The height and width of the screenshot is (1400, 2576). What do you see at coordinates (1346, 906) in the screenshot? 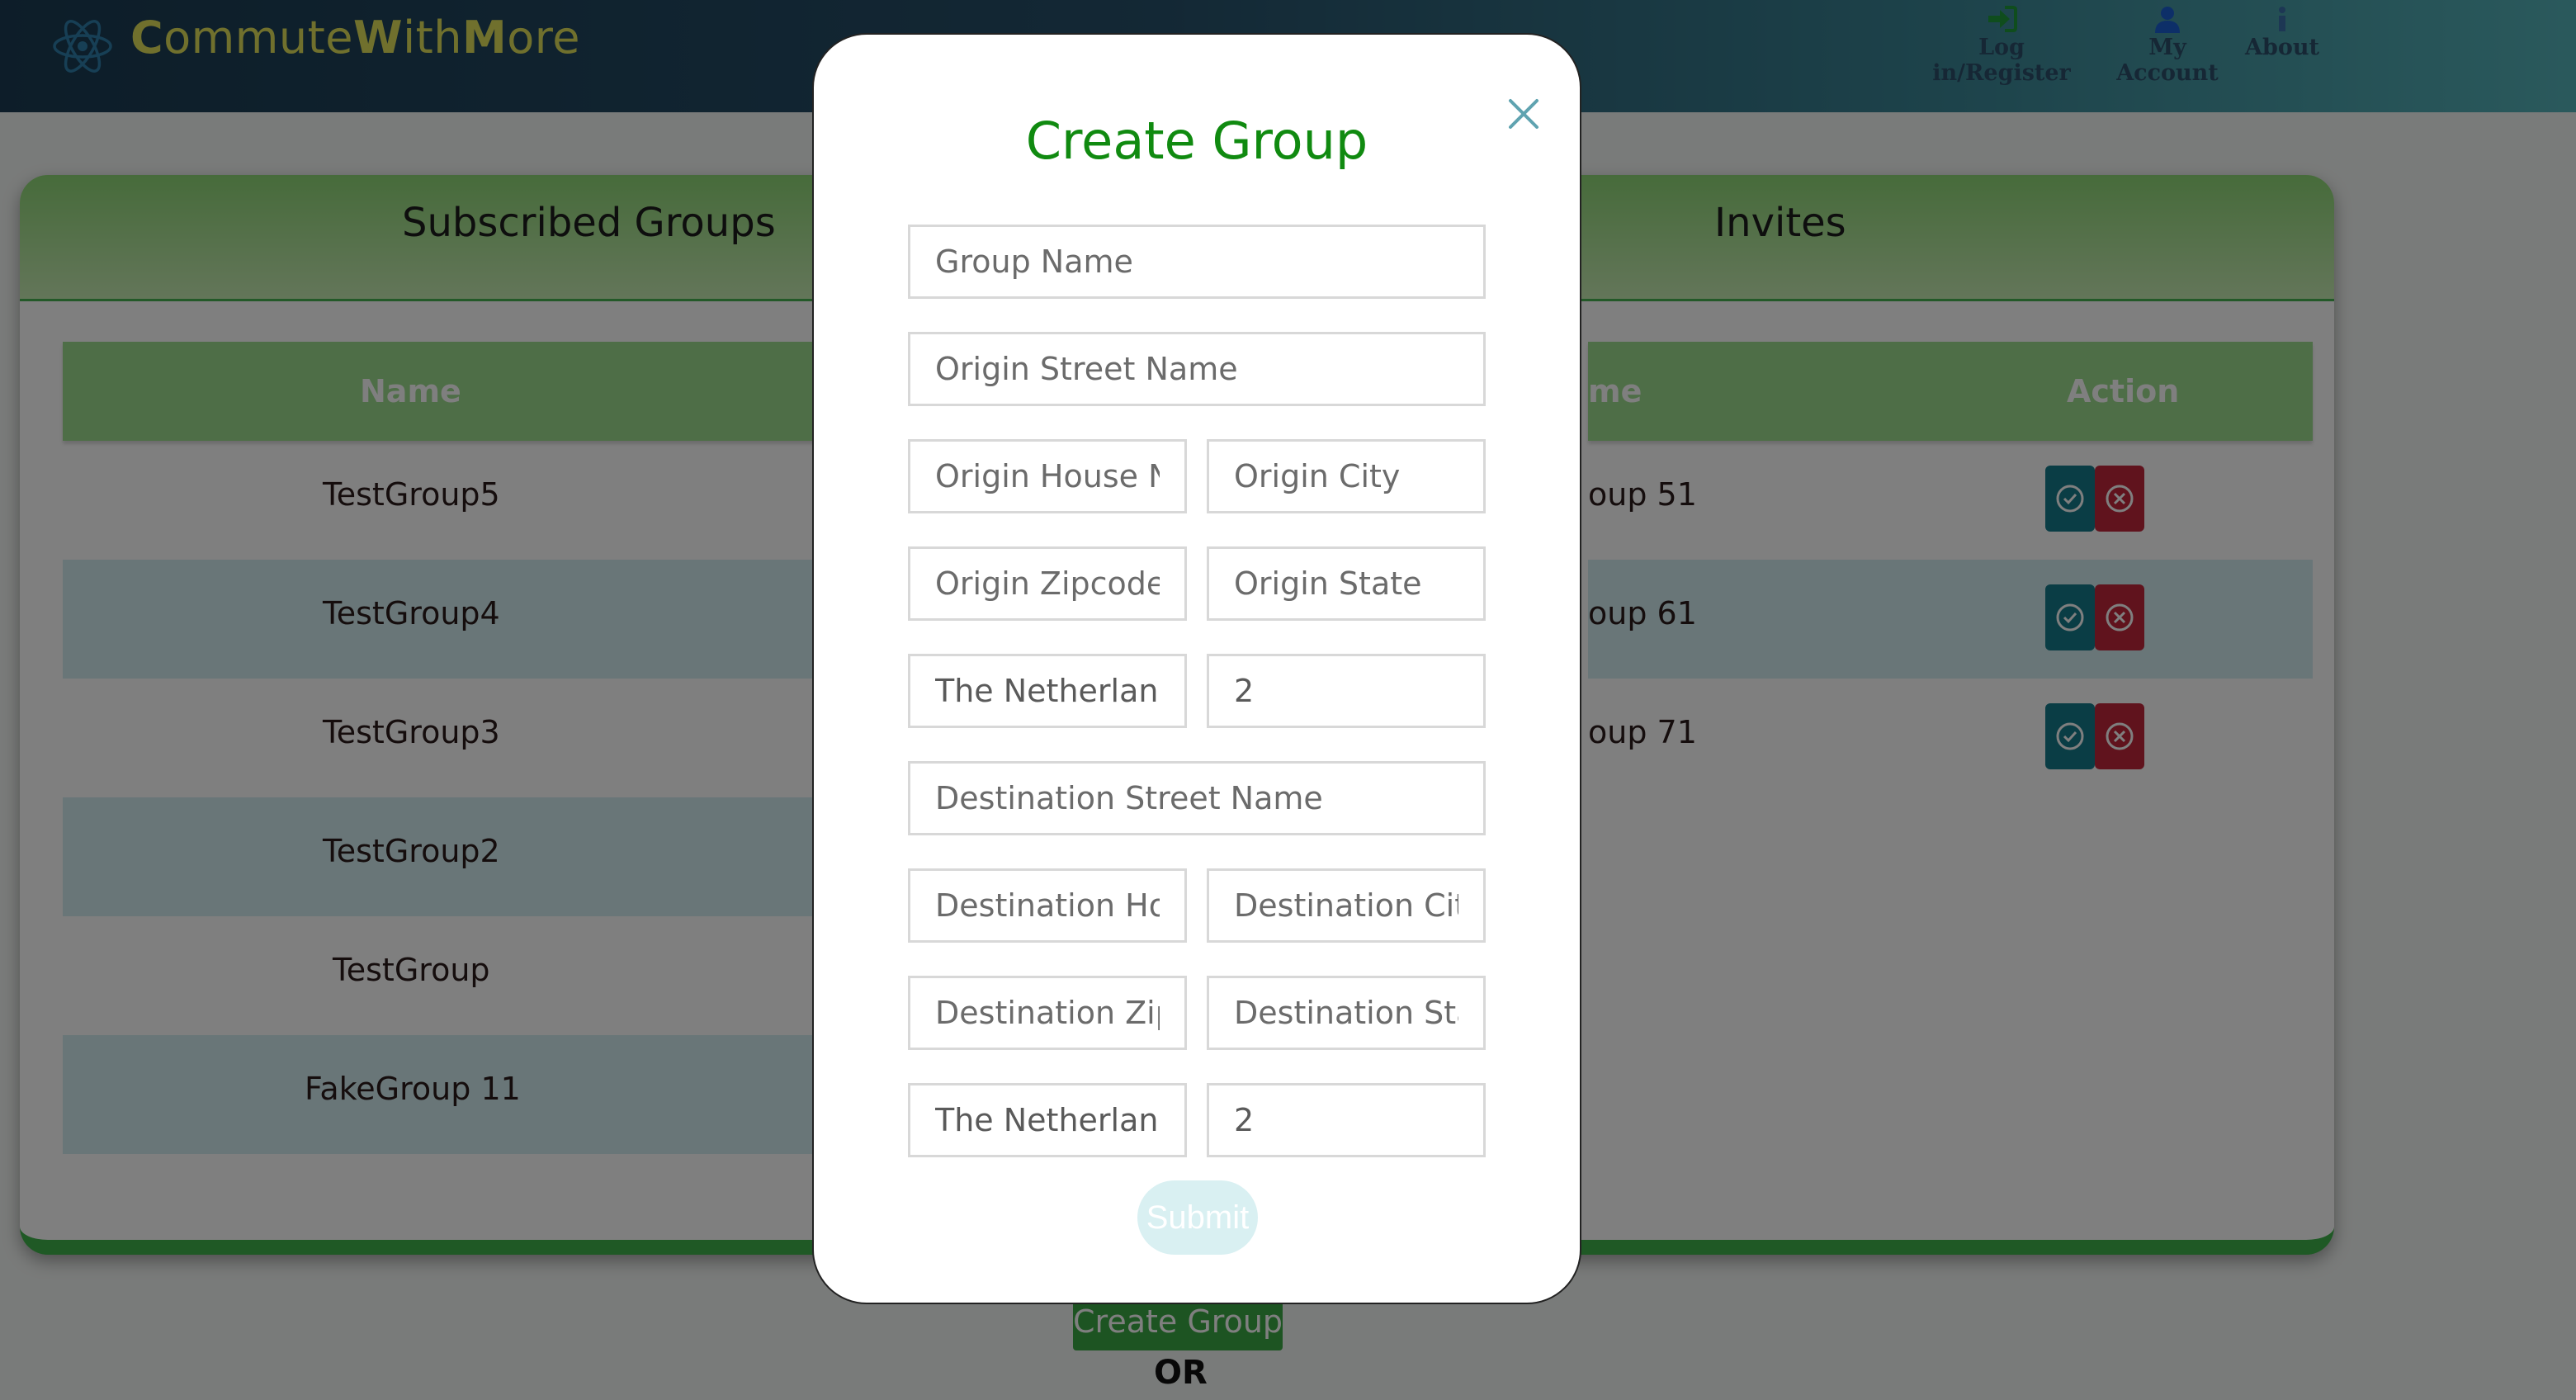
I see `destination-city-input` at bounding box center [1346, 906].